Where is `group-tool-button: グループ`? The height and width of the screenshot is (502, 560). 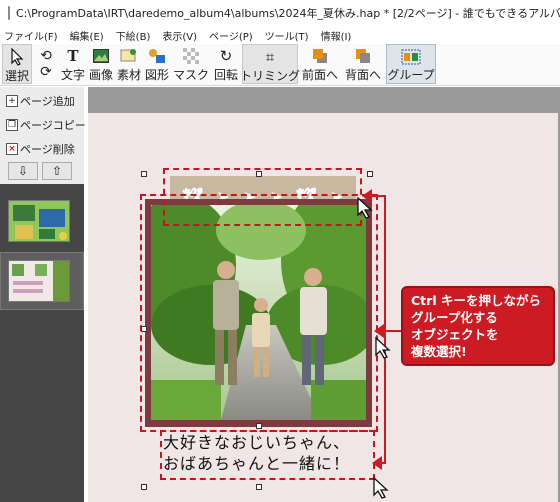
group-tool-button: グループ is located at coordinates (411, 64).